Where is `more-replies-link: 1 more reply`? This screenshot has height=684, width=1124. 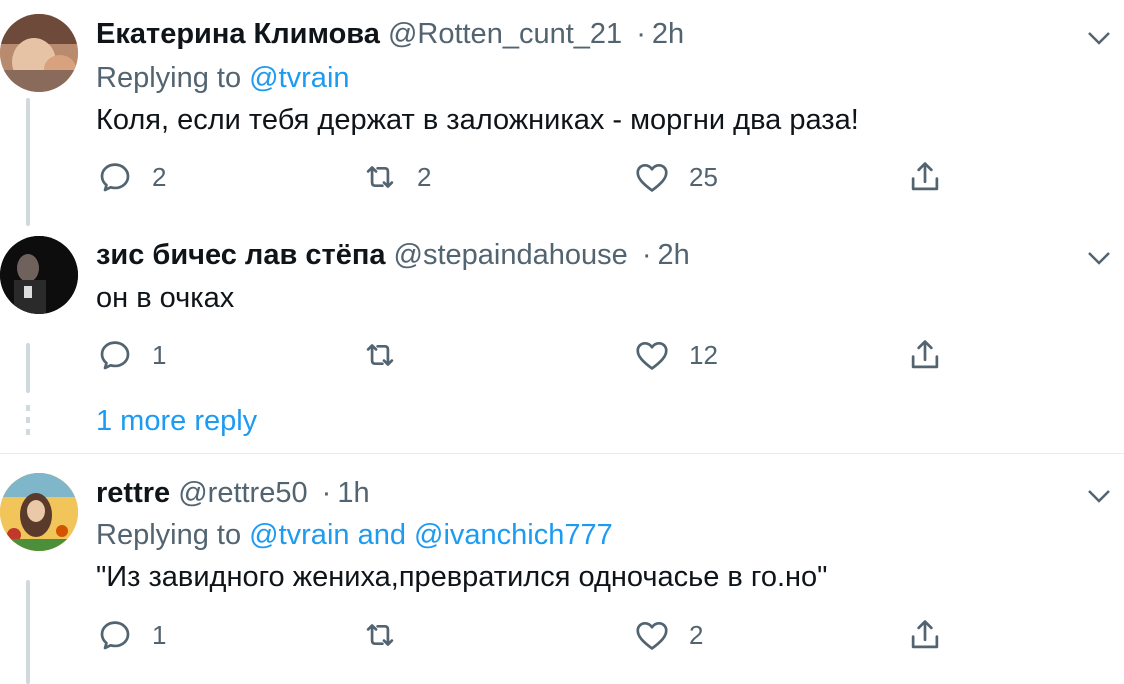 more-replies-link: 1 more reply is located at coordinates (176, 421).